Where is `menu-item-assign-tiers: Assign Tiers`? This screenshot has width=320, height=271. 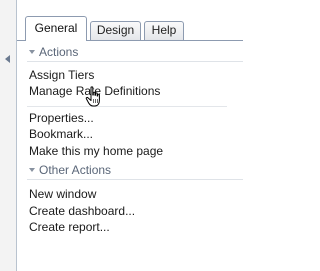
menu-item-assign-tiers: Assign Tiers is located at coordinates (61, 75).